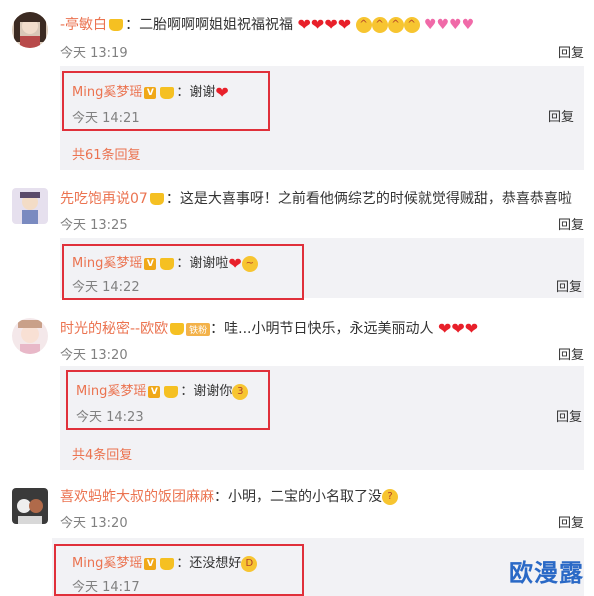 The height and width of the screenshot is (596, 594). I want to click on comment-header: 先吃饱再说07 ：这是大喜事呀！之前看他俩综艺的时候就觉得贼甜，恭喜恭喜啦, so click(316, 199).